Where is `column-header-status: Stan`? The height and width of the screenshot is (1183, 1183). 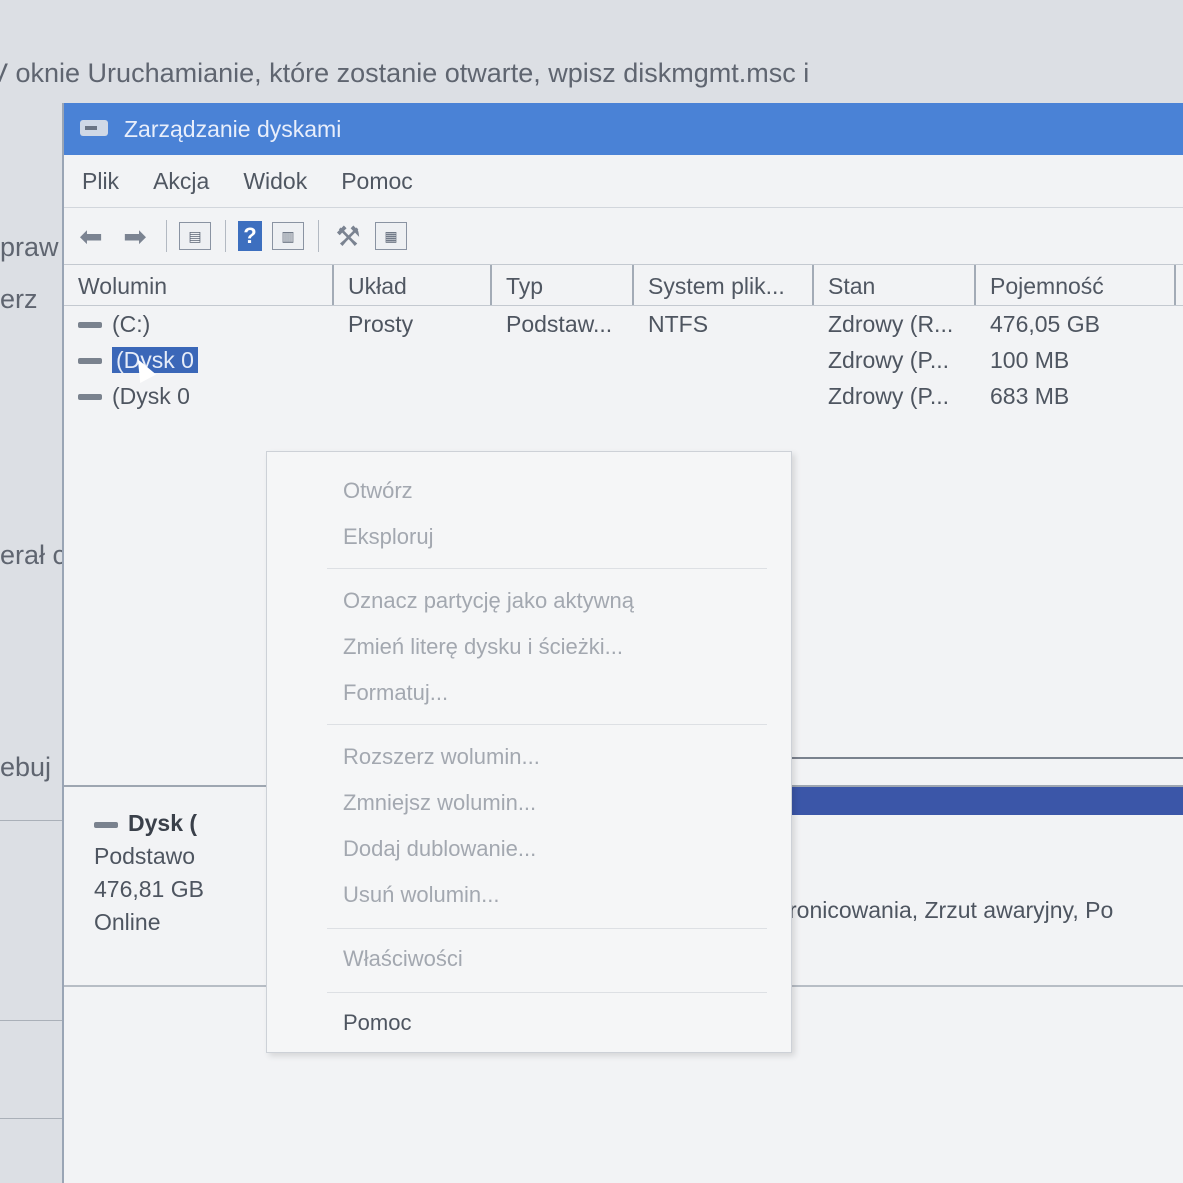
column-header-status: Stan is located at coordinates (895, 285).